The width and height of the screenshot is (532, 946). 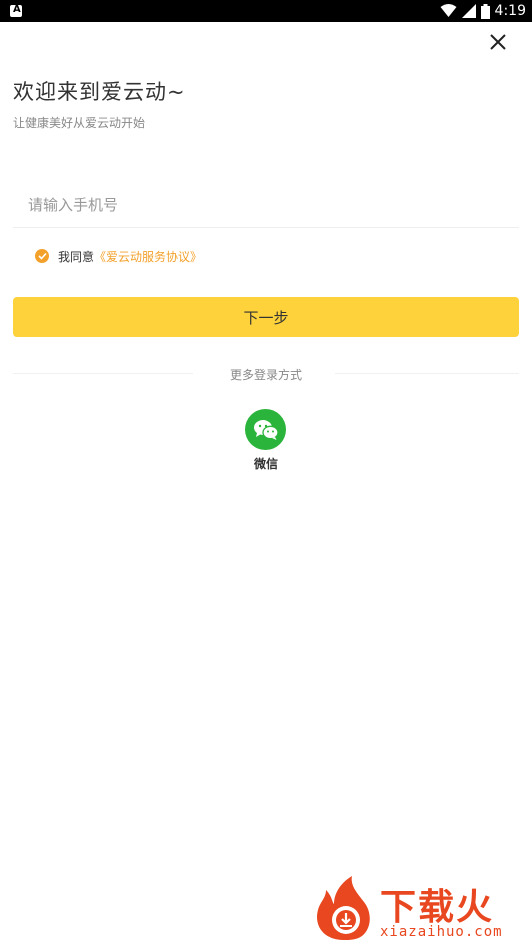 I want to click on watermark: 下载火 xiazaihuo.com, so click(x=421, y=910).